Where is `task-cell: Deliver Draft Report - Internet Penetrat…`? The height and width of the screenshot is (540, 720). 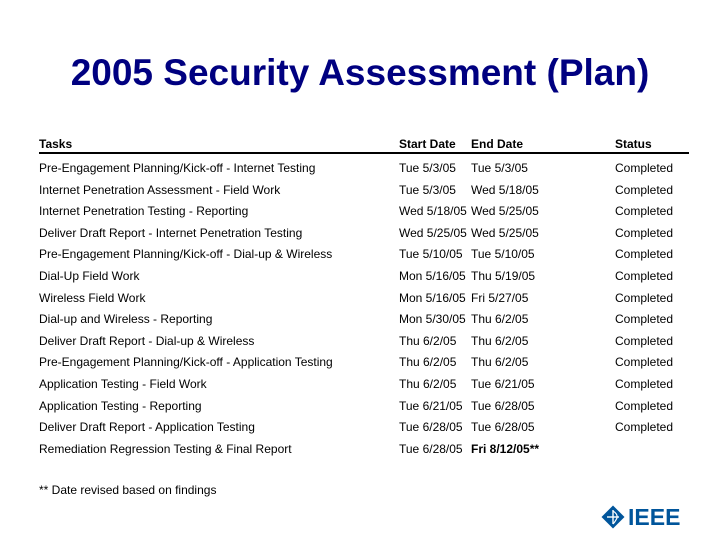
task-cell: Deliver Draft Report - Internet Penetrat… is located at coordinates (171, 232).